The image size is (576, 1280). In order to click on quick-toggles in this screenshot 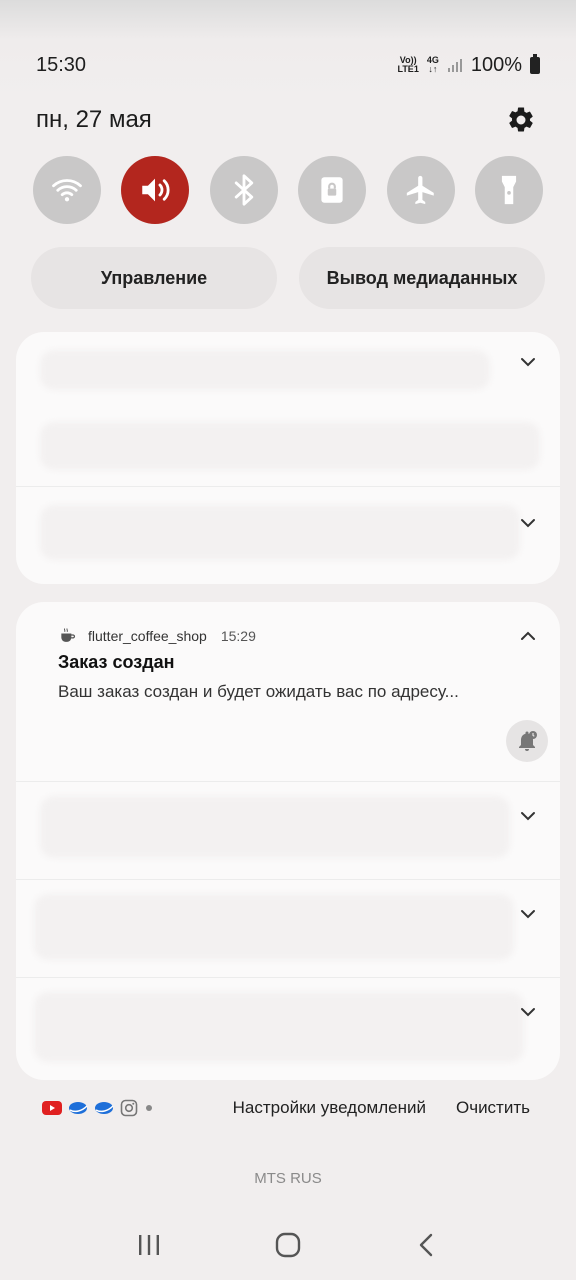, I will do `click(288, 190)`.